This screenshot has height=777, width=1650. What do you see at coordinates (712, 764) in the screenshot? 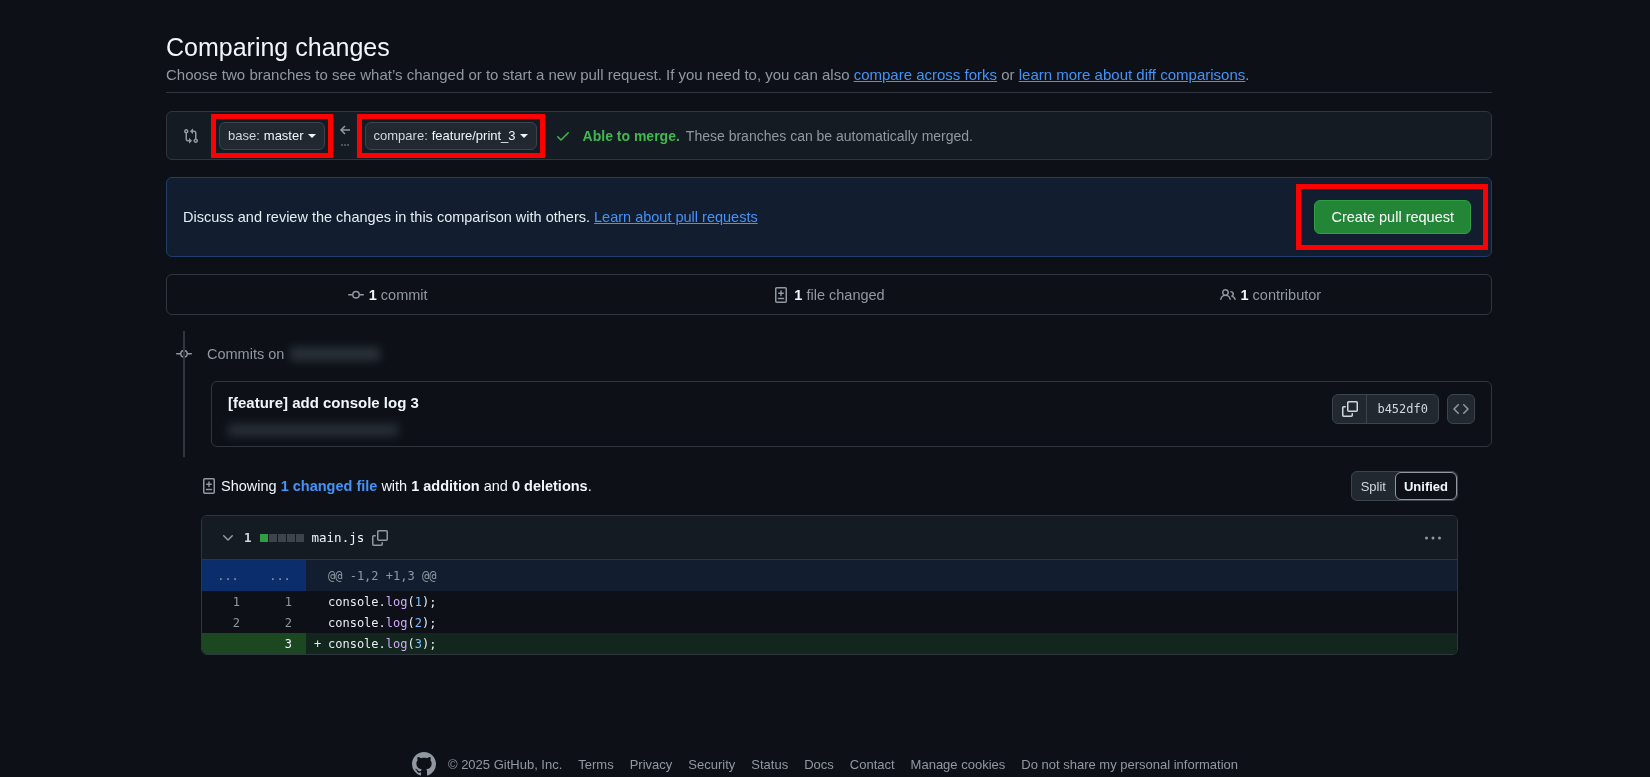
I see `footer-link: Security` at bounding box center [712, 764].